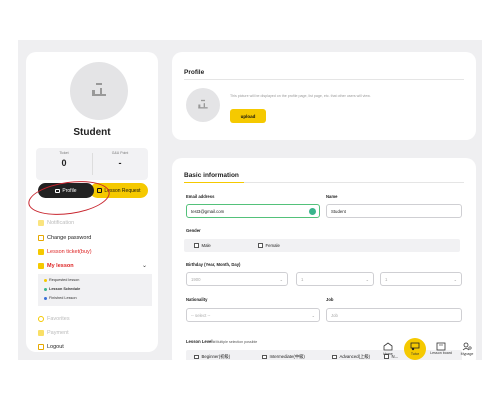 This screenshot has width=500, height=408. I want to click on level-label: Advanced(上級), so click(355, 356).